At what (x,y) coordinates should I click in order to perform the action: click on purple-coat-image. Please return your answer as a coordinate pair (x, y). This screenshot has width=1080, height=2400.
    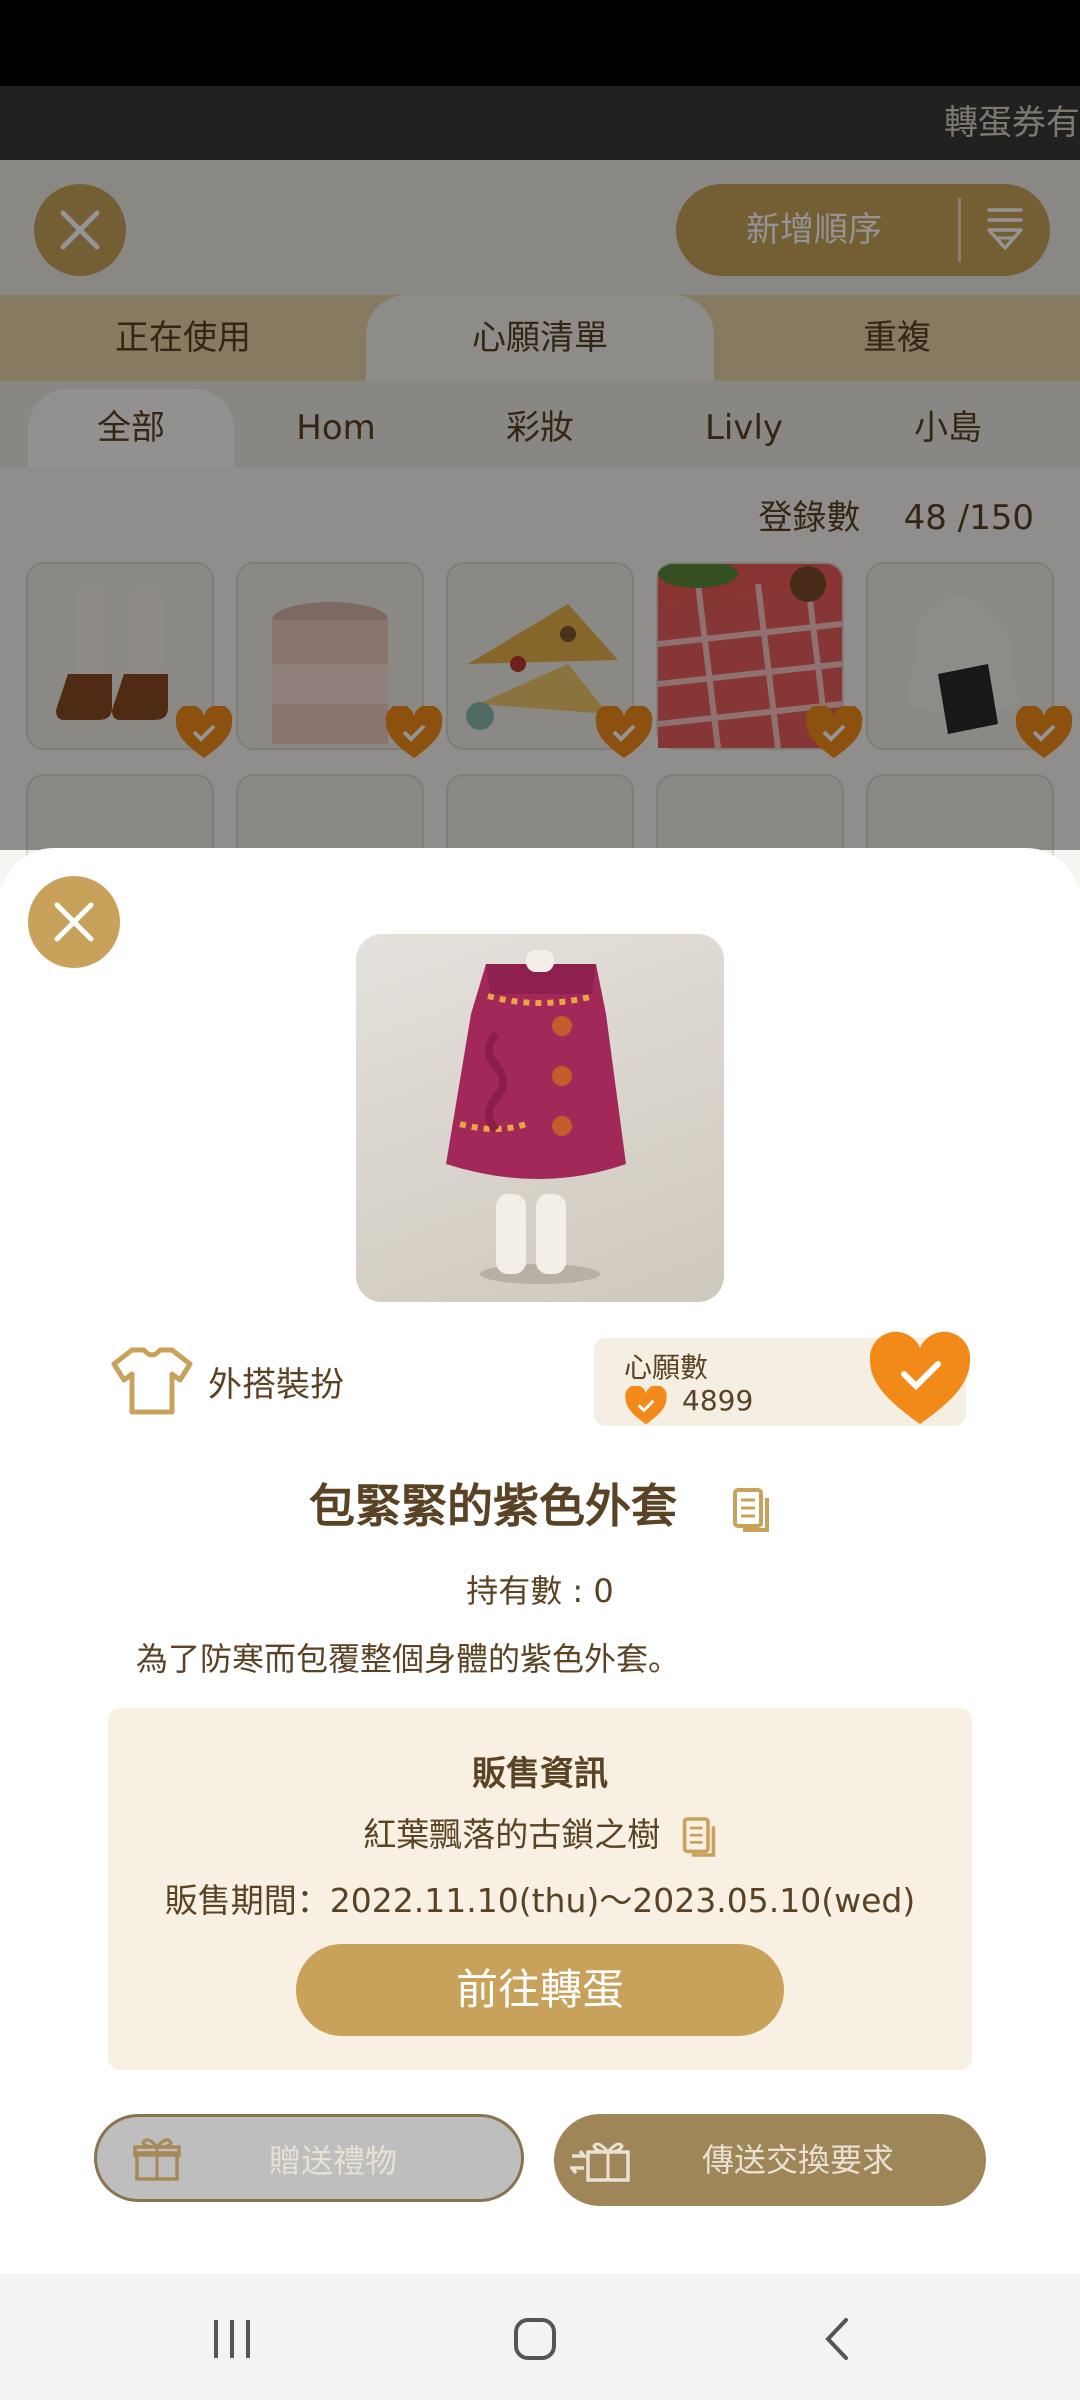
    Looking at the image, I should click on (536, 1117).